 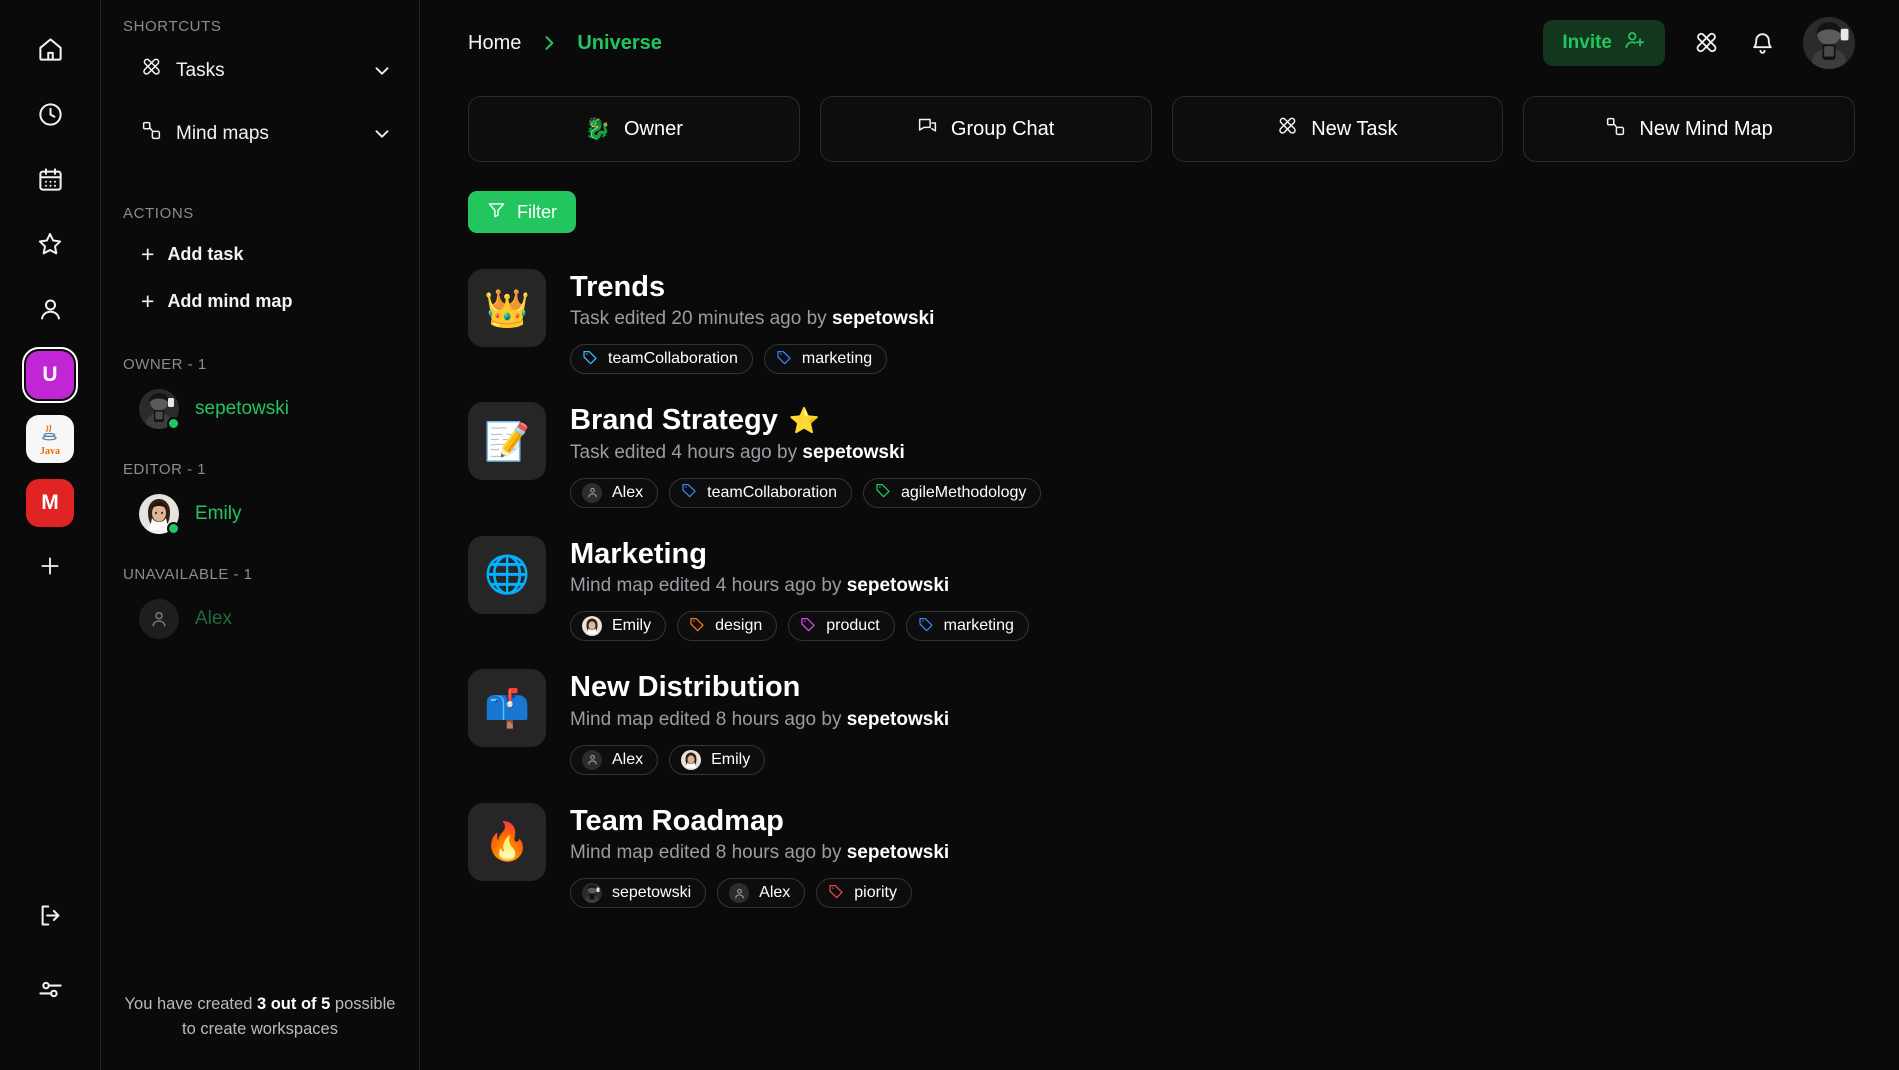 What do you see at coordinates (260, 514) in the screenshot?
I see `member-row-emily: Emily` at bounding box center [260, 514].